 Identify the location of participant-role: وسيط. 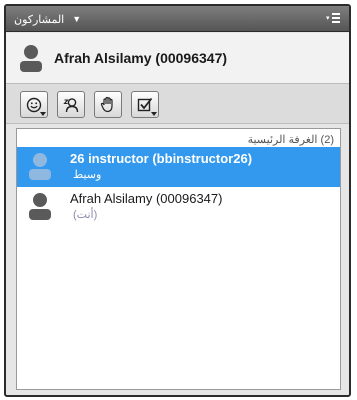
(87, 175).